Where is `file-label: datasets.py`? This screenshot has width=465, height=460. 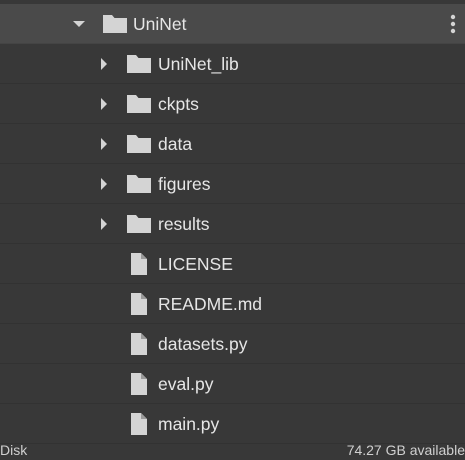
file-label: datasets.py is located at coordinates (203, 344).